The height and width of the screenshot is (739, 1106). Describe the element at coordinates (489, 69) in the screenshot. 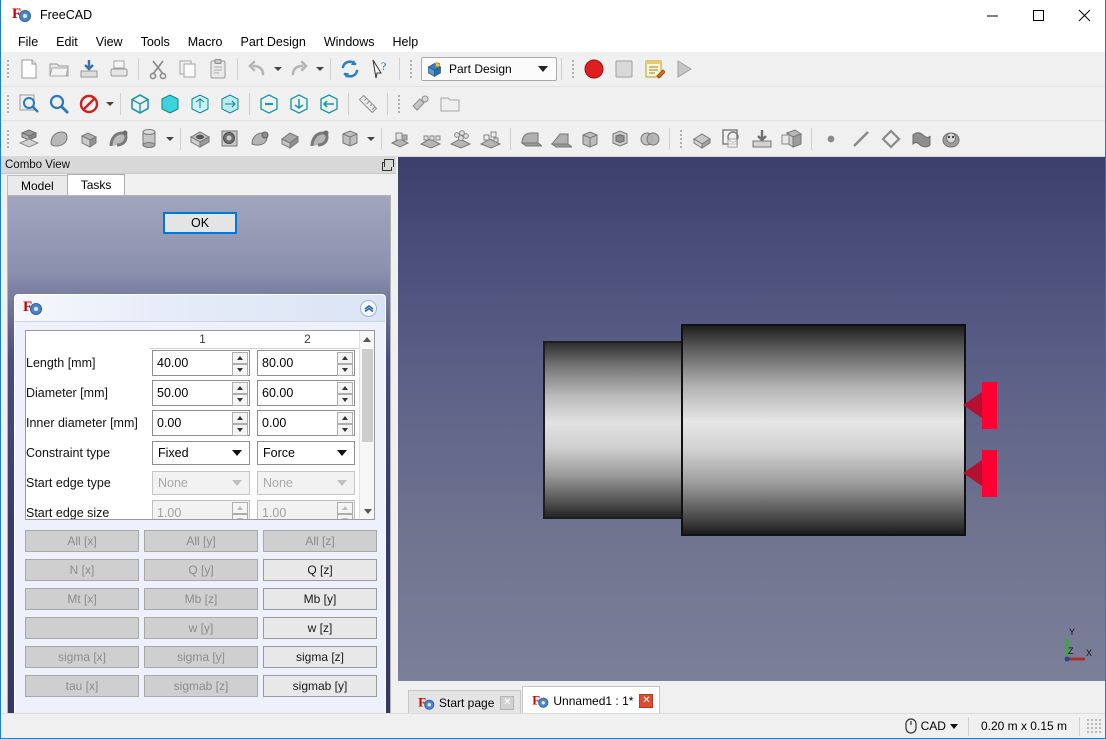

I see `workbench-selector: Part Design` at that location.